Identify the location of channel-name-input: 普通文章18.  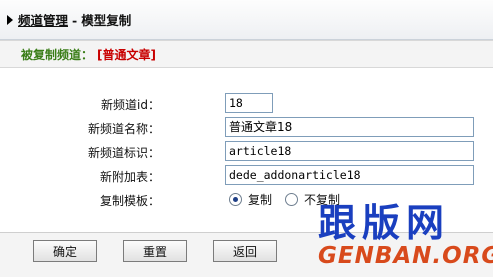
(349, 127).